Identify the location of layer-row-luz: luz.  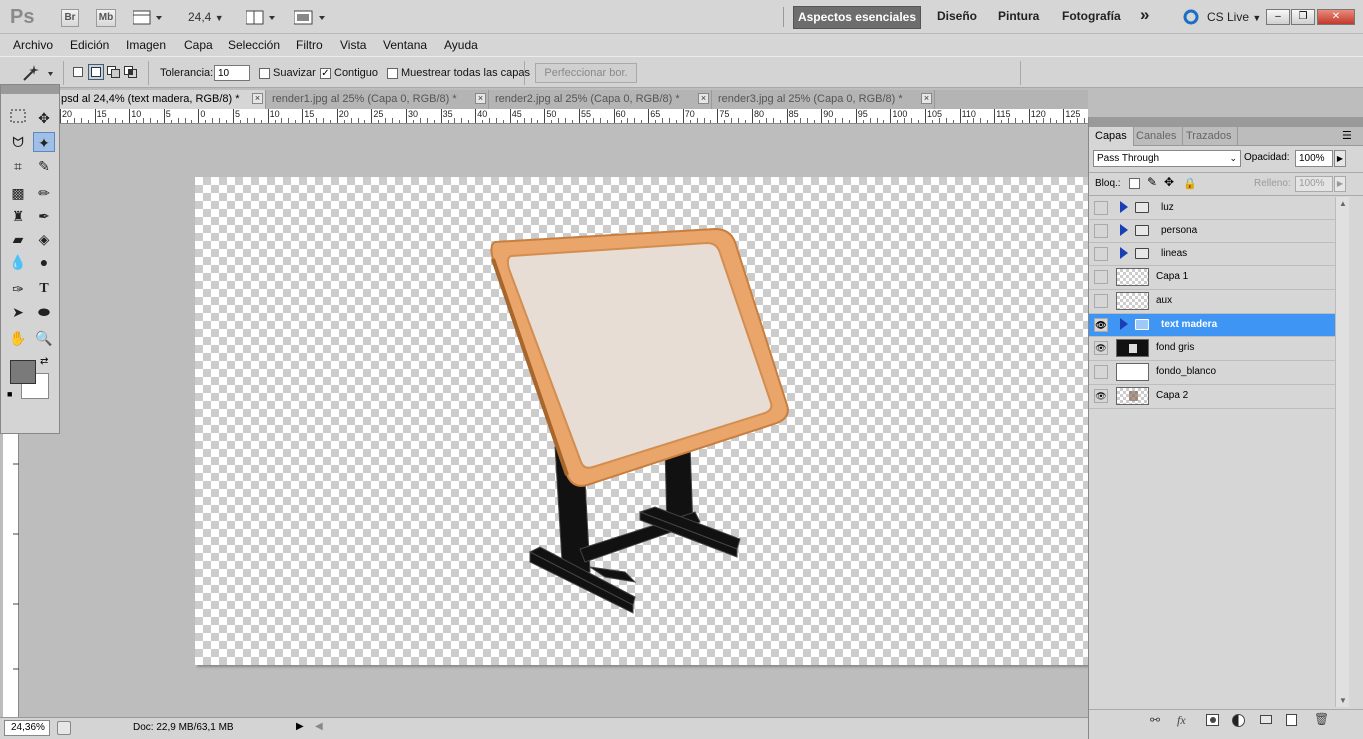
(1212, 208).